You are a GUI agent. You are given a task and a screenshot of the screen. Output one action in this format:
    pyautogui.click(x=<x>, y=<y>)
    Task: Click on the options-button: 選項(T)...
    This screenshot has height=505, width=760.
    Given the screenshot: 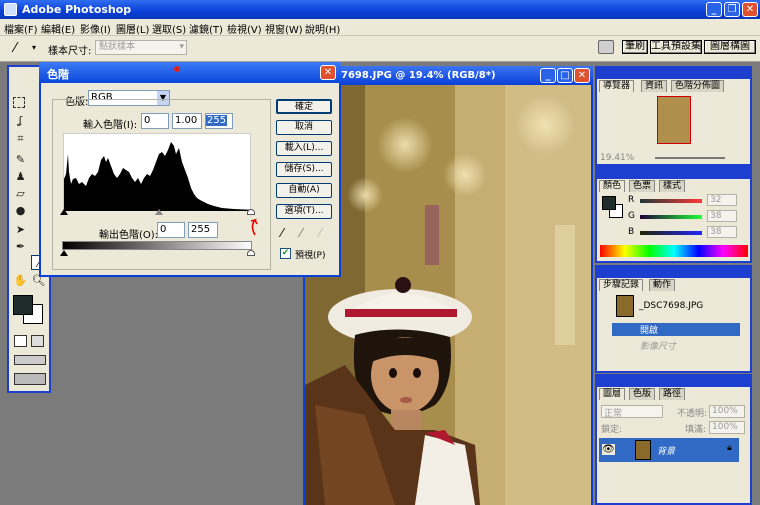 What is the action you would take?
    pyautogui.click(x=304, y=211)
    